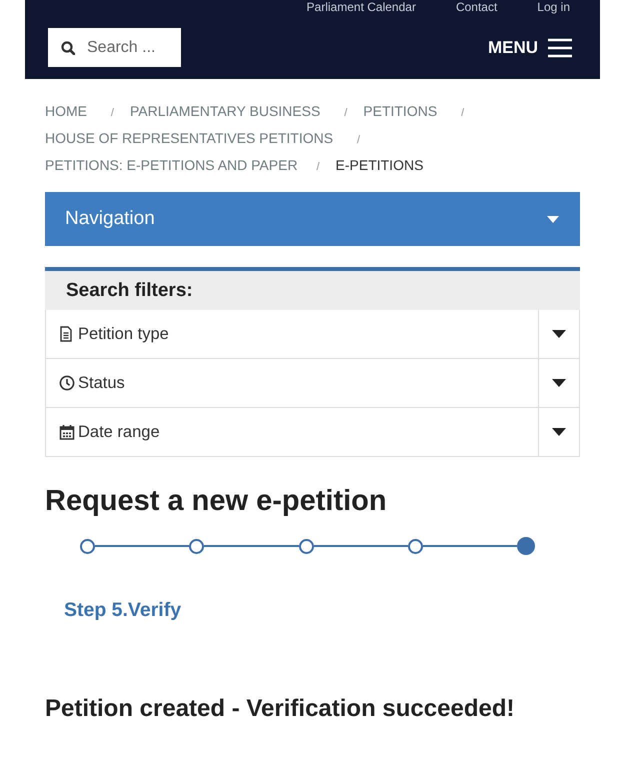  I want to click on menu-button: MENU, so click(530, 48).